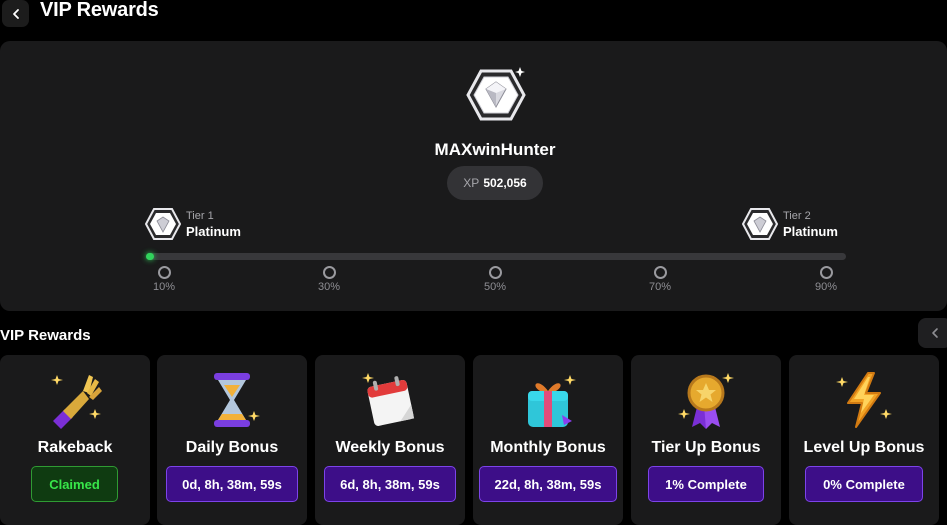 The width and height of the screenshot is (947, 525). I want to click on reward-card-tier-up-bonus: Tier Up Bonus 1% Complete, so click(706, 440).